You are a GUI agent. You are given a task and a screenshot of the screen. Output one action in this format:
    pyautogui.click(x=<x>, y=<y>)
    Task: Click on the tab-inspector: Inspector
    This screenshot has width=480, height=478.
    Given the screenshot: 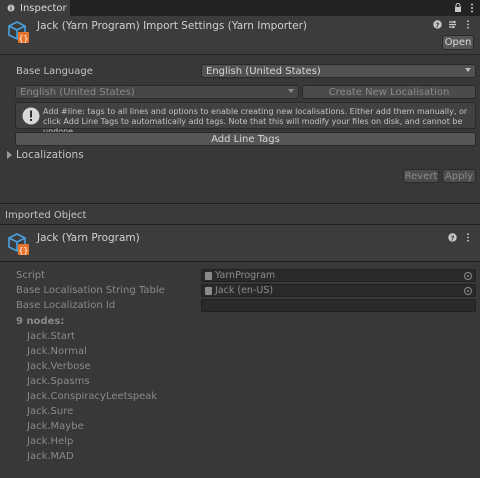 What is the action you would take?
    pyautogui.click(x=35, y=8)
    